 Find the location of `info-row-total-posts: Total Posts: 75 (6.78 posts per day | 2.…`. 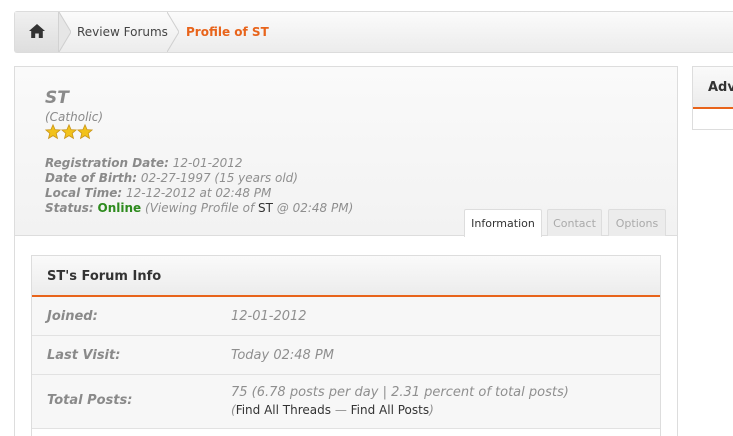

info-row-total-posts: Total Posts: 75 (6.78 posts per day | 2.… is located at coordinates (346, 402).